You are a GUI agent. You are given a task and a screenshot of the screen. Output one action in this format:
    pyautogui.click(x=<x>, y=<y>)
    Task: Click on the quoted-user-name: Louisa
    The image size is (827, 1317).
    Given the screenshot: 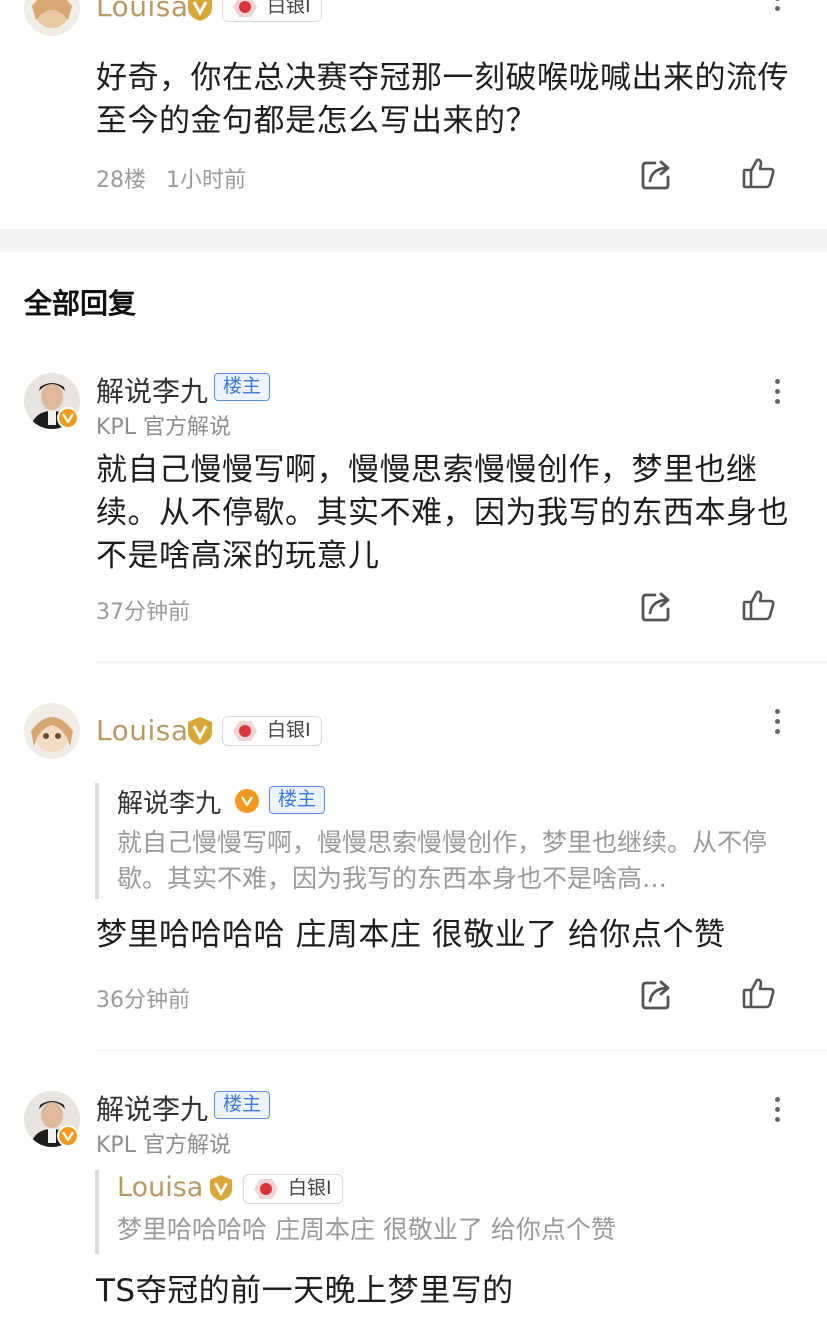 What is the action you would take?
    pyautogui.click(x=160, y=1187)
    